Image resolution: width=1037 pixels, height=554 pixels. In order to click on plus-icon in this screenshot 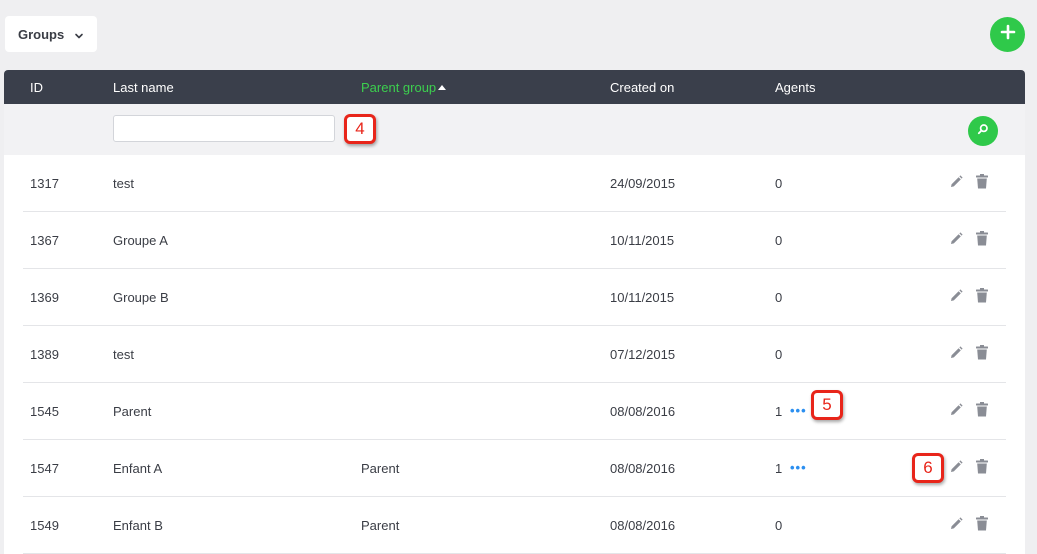, I will do `click(1008, 34)`.